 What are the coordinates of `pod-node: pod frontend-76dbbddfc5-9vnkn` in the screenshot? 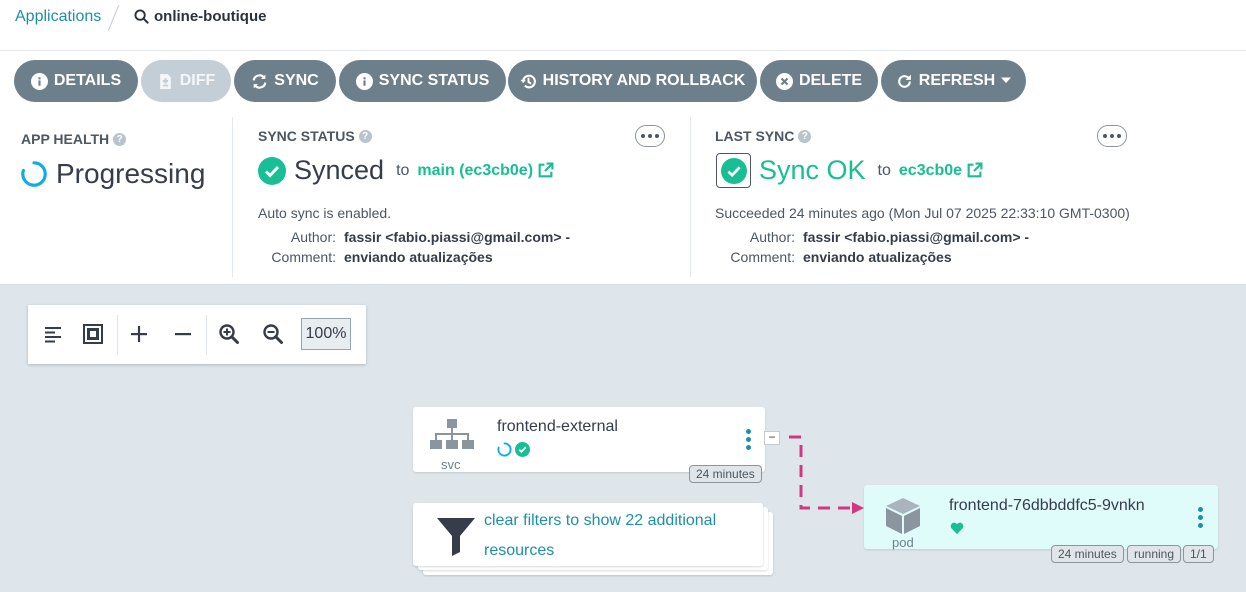 It's located at (1041, 517).